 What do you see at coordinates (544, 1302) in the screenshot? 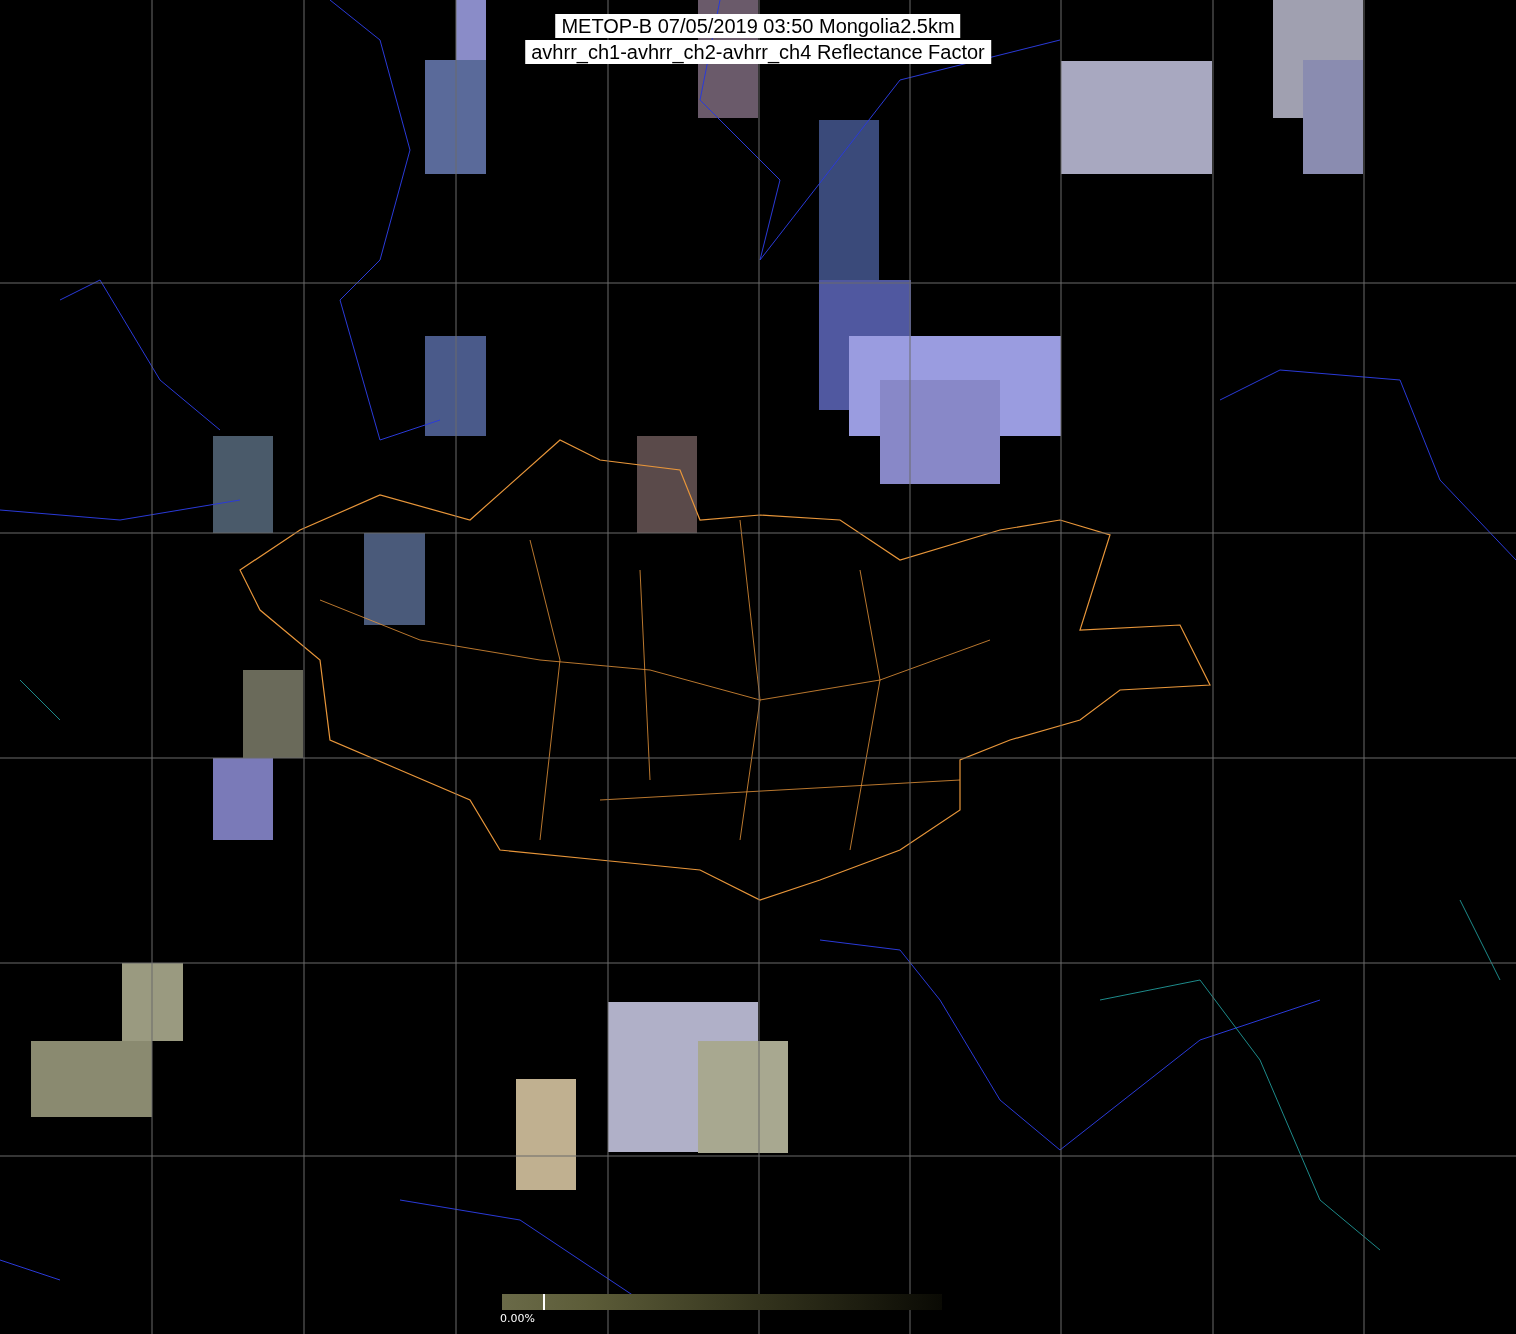
I see `colorbar-tick` at bounding box center [544, 1302].